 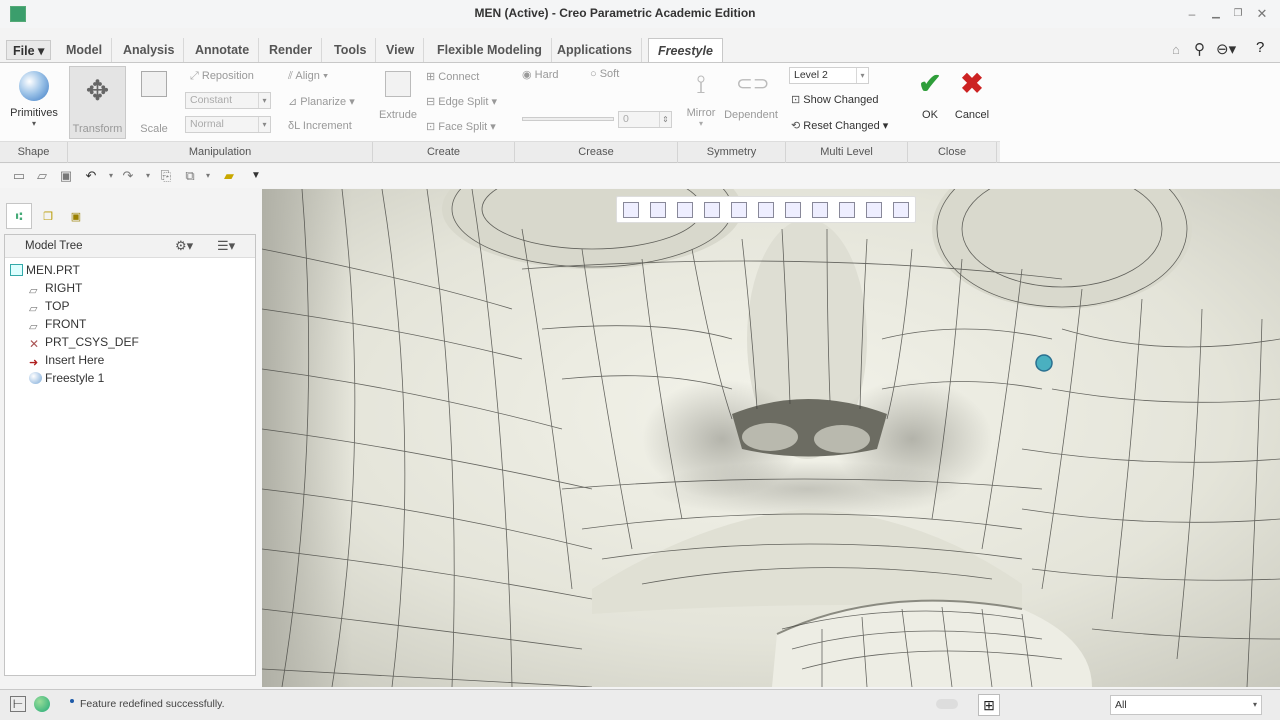 What do you see at coordinates (952, 152) in the screenshot?
I see `group-close: Close` at bounding box center [952, 152].